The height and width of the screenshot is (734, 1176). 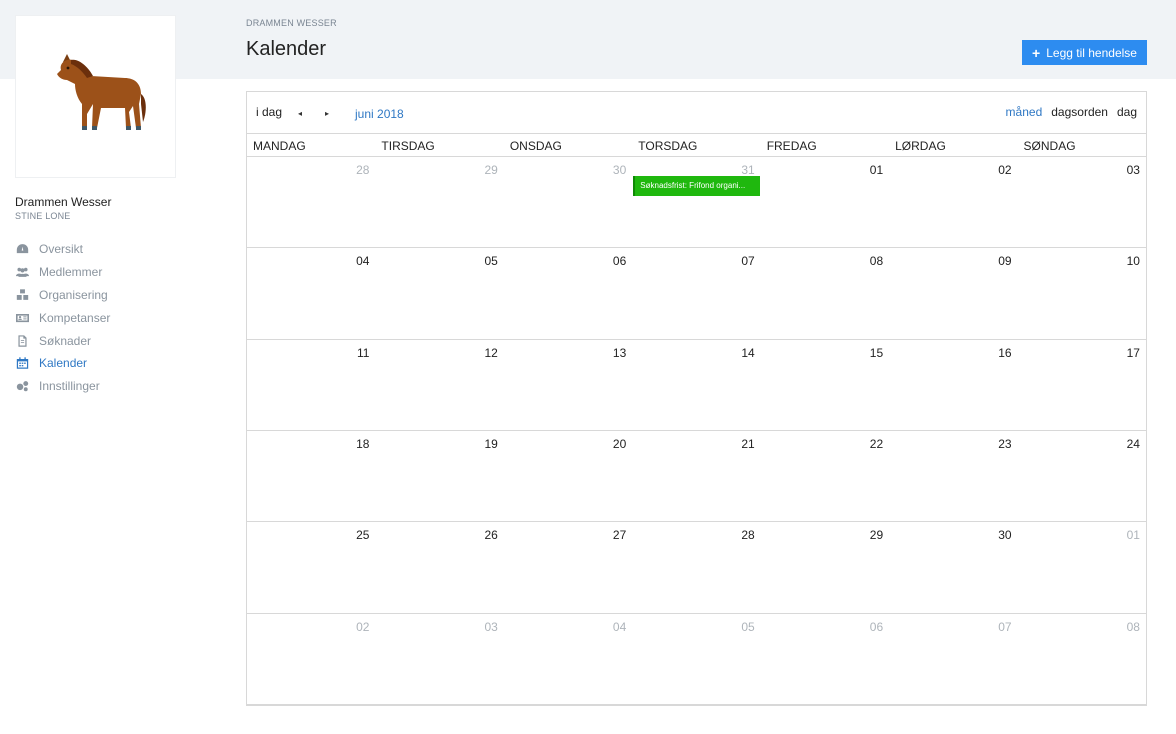 I want to click on day-number: 06, so click(x=876, y=626).